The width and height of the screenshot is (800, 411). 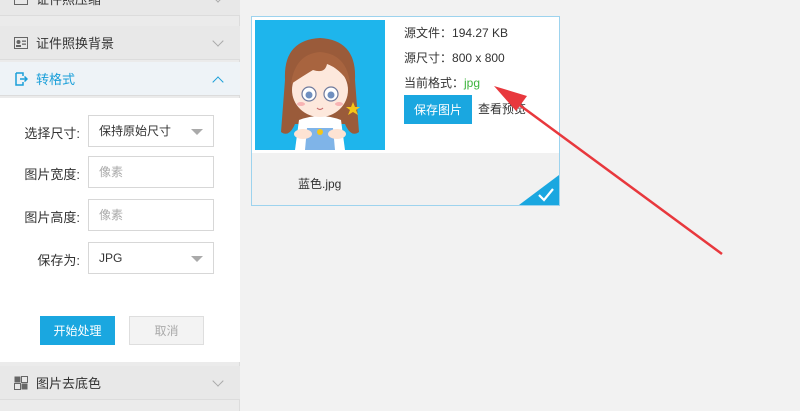 I want to click on source-size-value: 800 x 800, so click(x=478, y=58).